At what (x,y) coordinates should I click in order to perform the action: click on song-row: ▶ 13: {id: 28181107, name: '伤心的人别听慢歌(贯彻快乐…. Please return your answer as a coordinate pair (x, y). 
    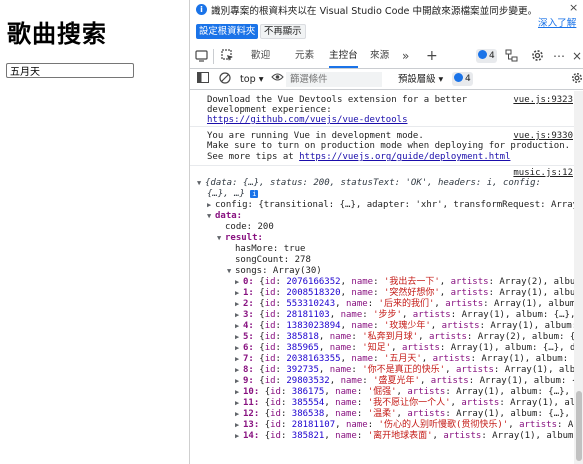
    Looking at the image, I should click on (409, 425).